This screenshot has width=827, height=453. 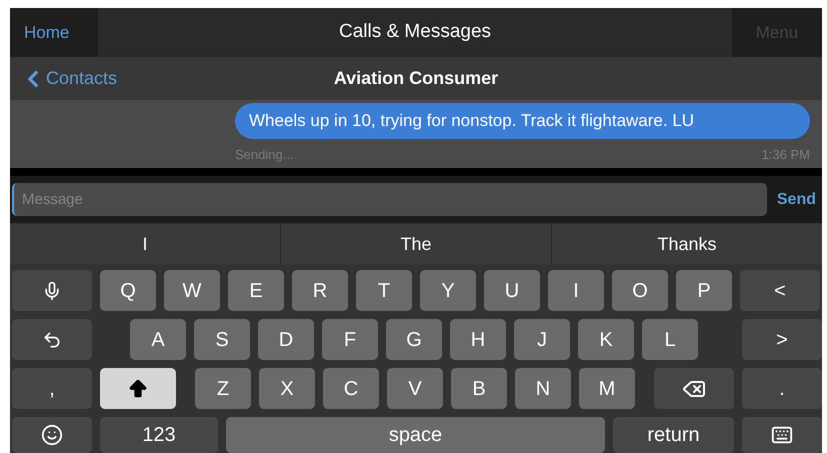 I want to click on return-key: return, so click(x=673, y=435).